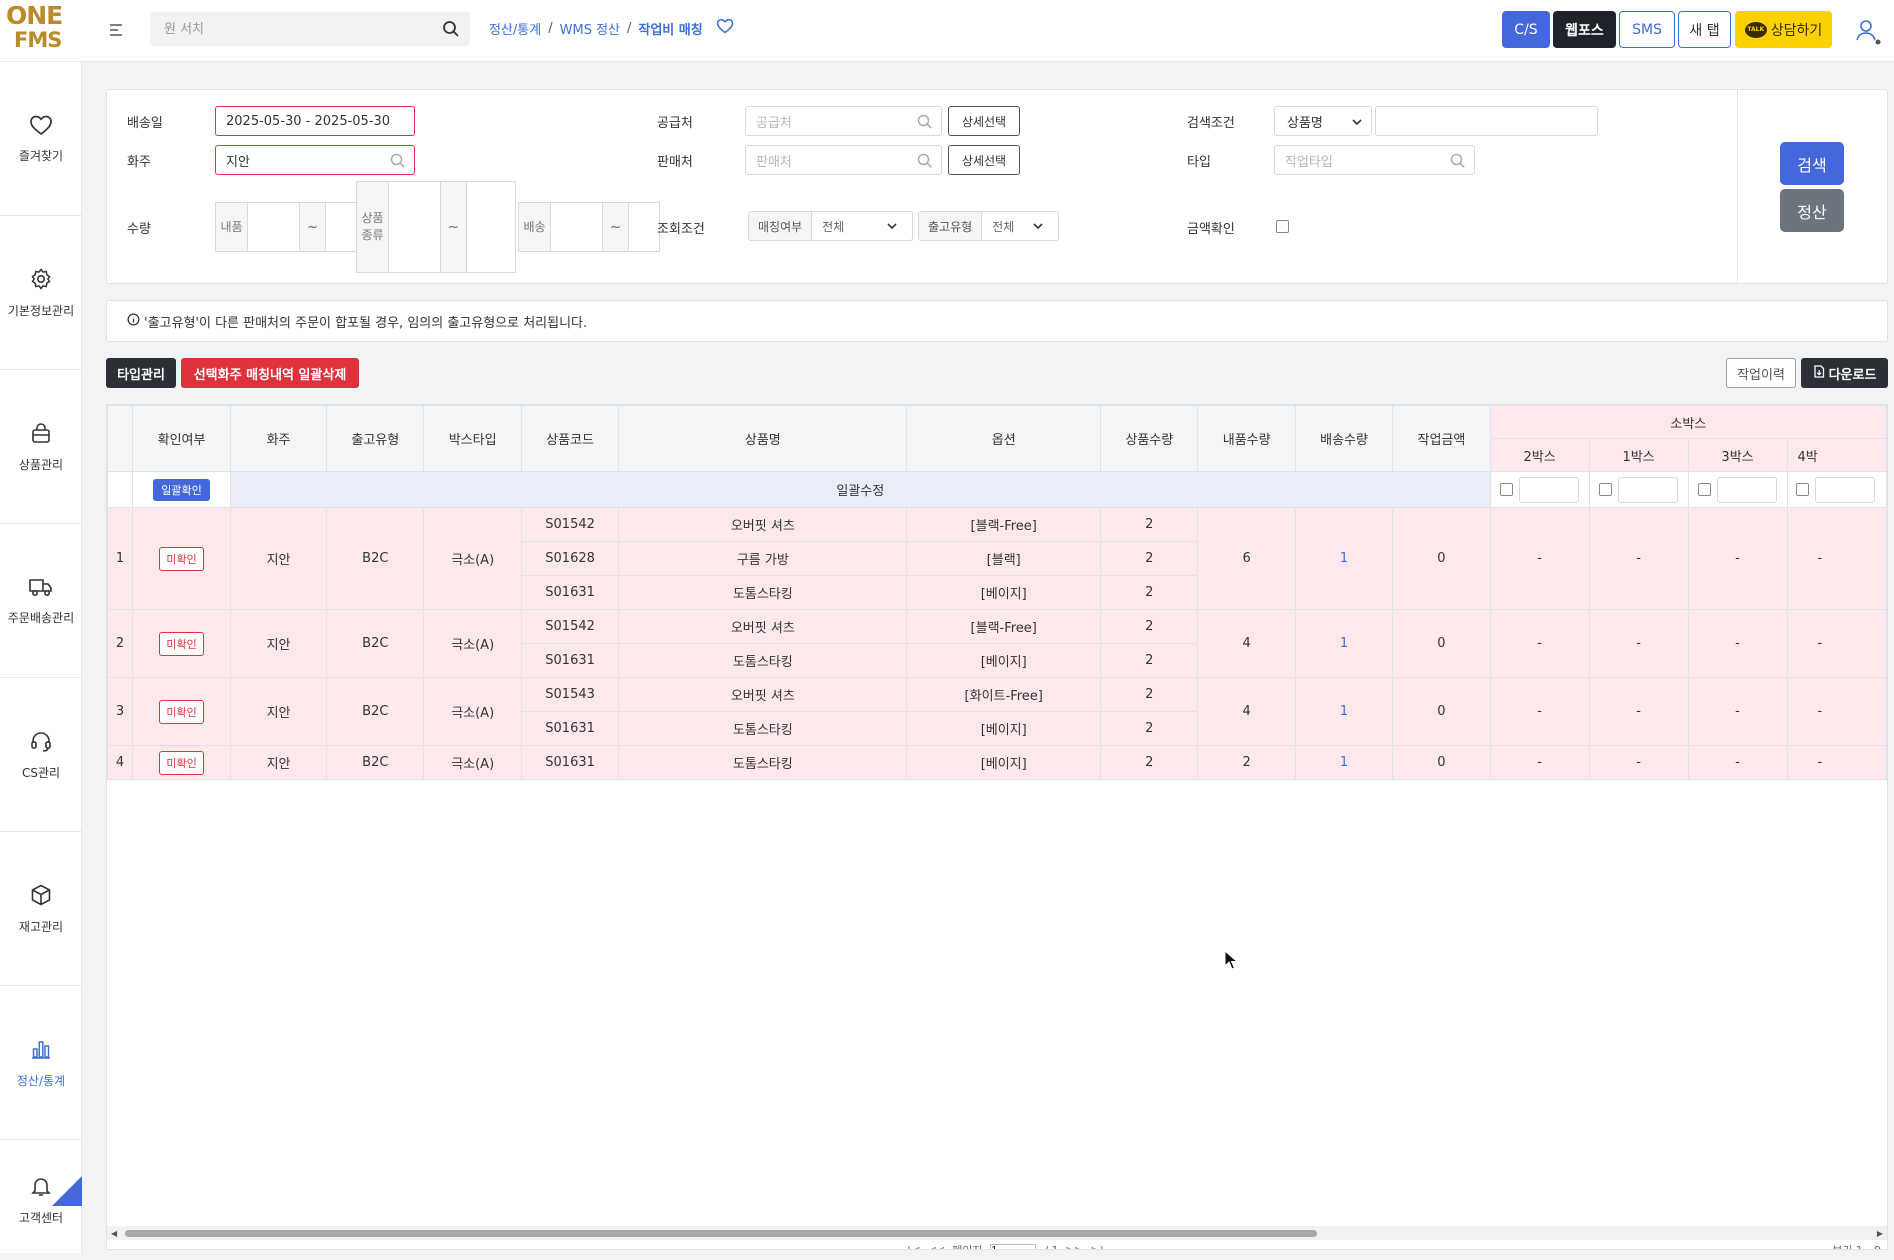  Describe the element at coordinates (41, 139) in the screenshot. I see `sidebar-item-favorites: 즐겨찾기` at that location.